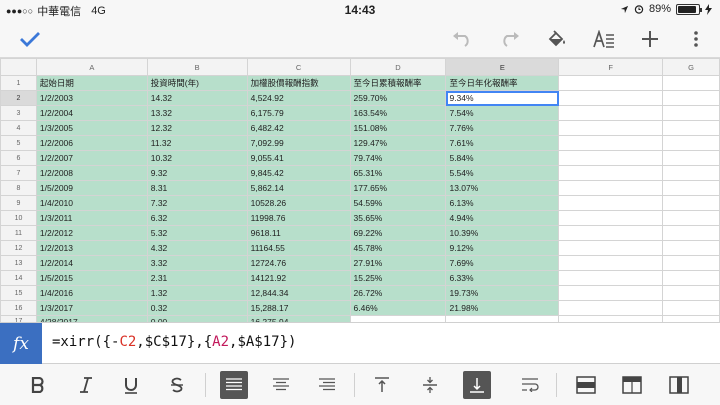 This screenshot has width=720, height=405. I want to click on redo-button, so click(510, 39).